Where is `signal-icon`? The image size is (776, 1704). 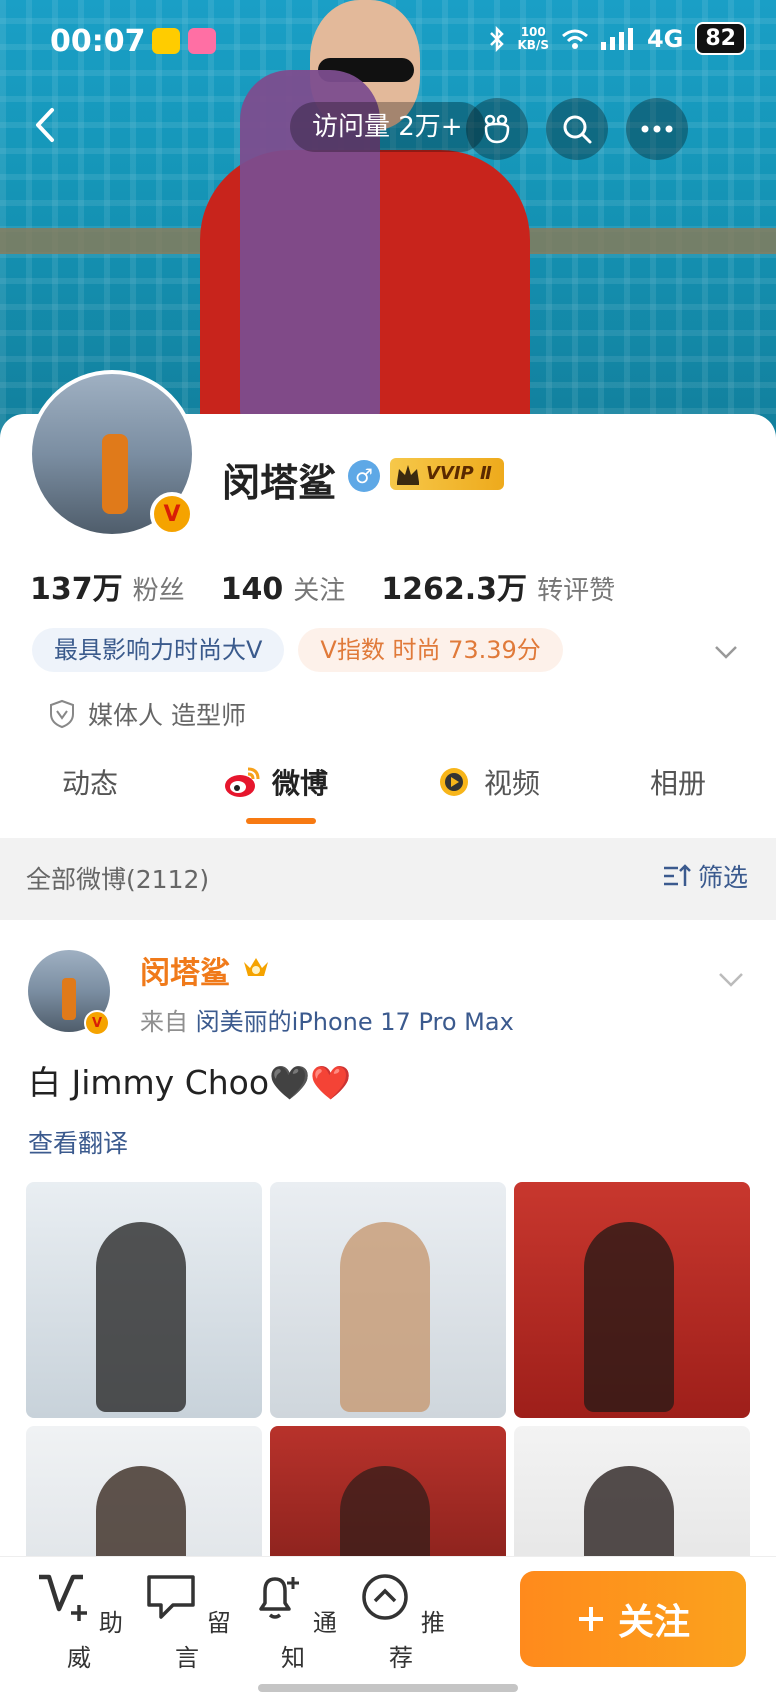 signal-icon is located at coordinates (616, 38).